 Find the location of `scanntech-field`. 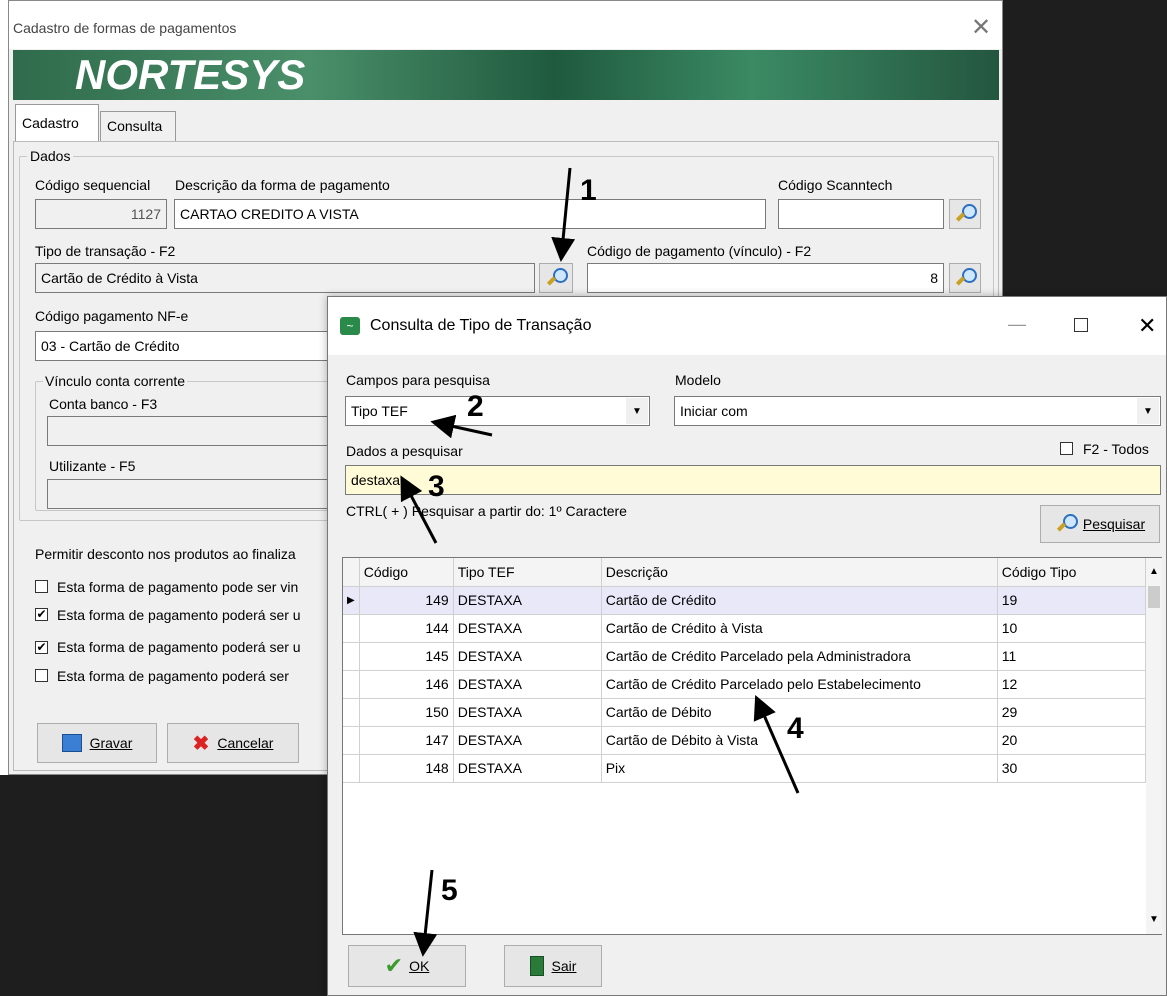

scanntech-field is located at coordinates (861, 214).